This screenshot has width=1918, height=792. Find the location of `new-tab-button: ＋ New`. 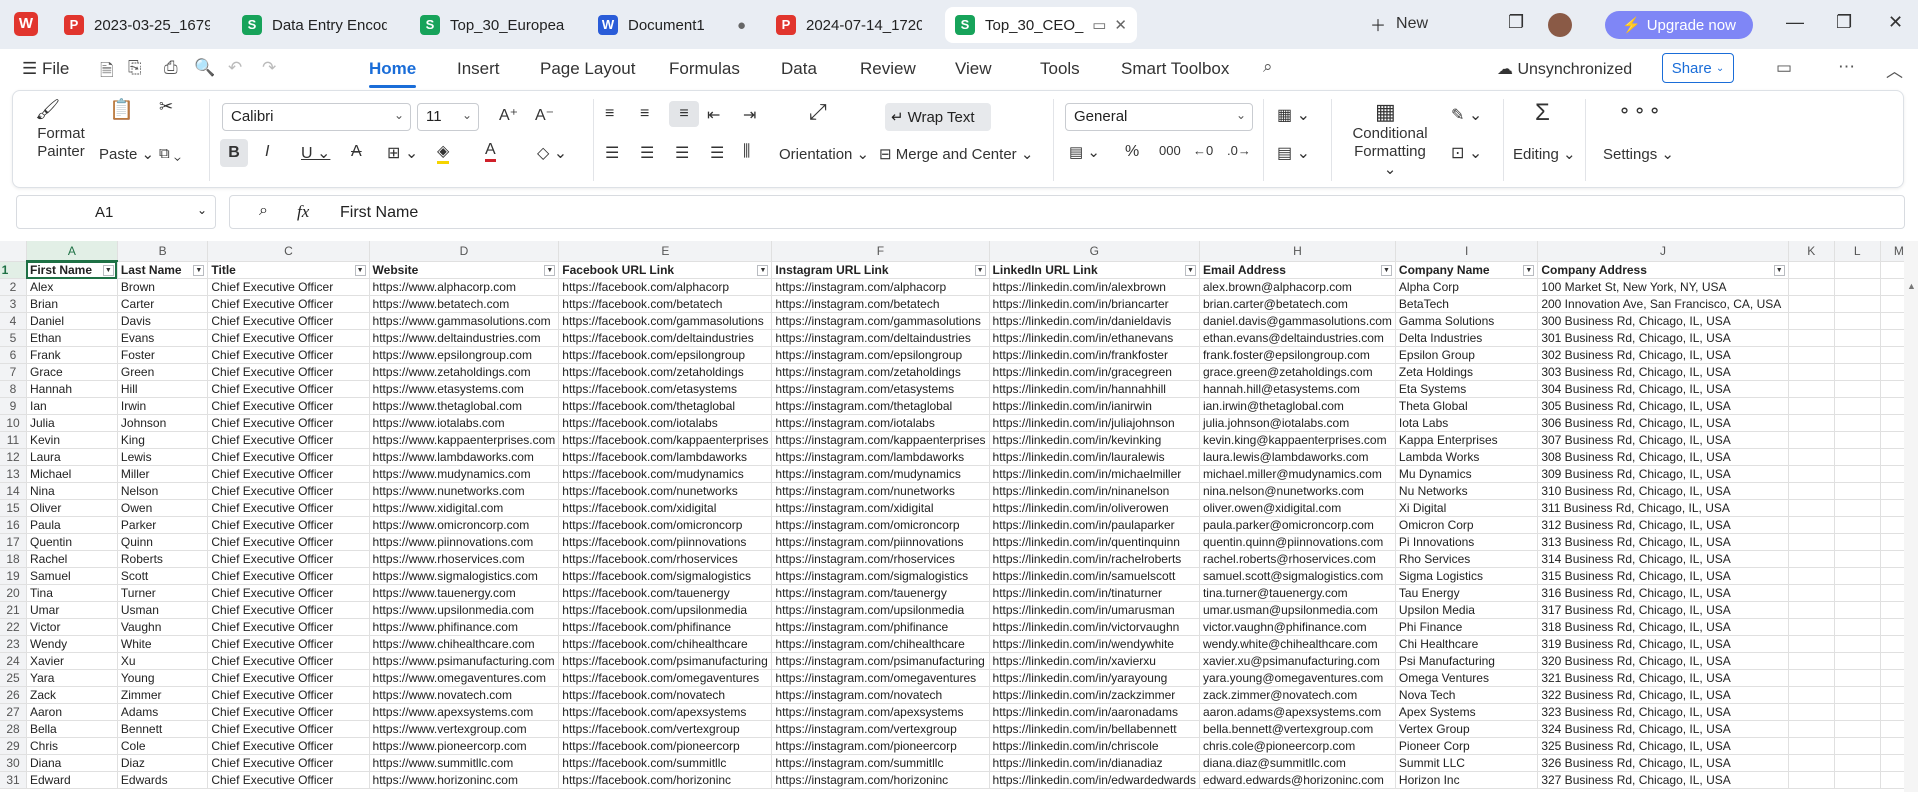

new-tab-button: ＋ New is located at coordinates (1399, 24).